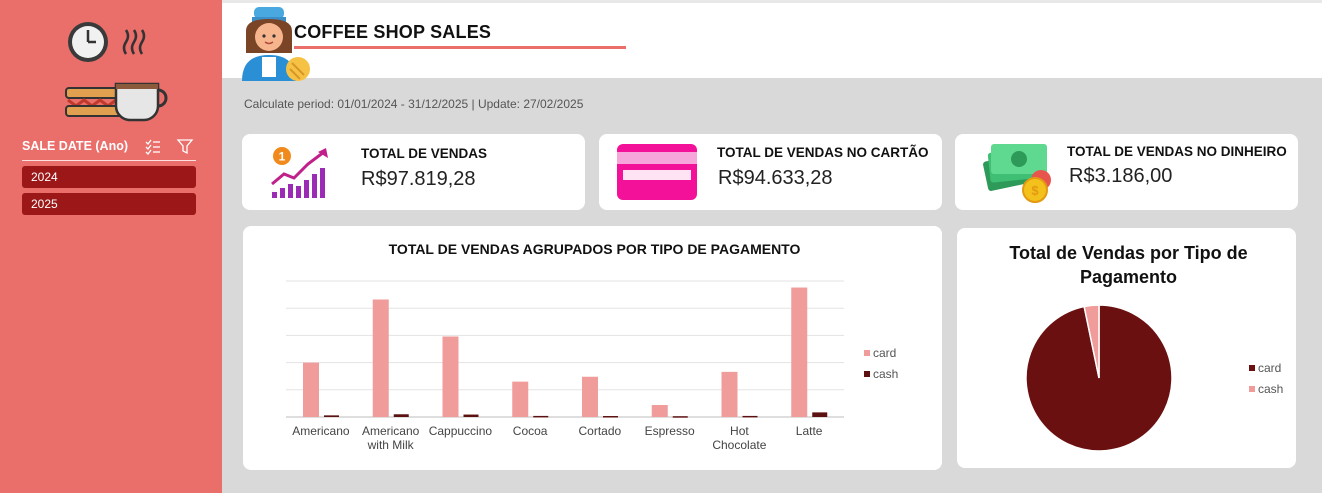 The height and width of the screenshot is (493, 1322). What do you see at coordinates (739, 438) in the screenshot?
I see `x-tick-label: Hot Chocolate` at bounding box center [739, 438].